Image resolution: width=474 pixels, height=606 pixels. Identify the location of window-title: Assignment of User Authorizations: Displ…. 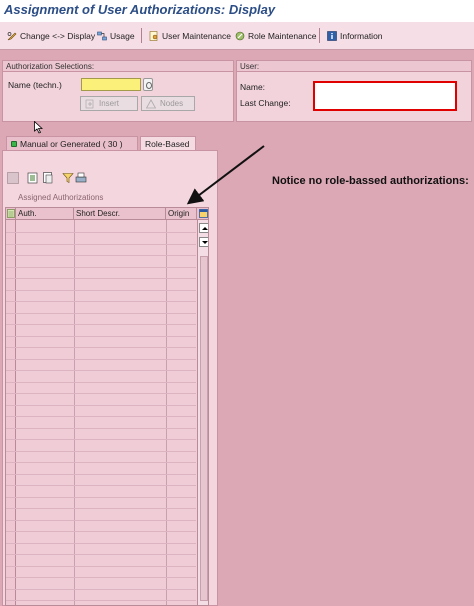
(140, 9).